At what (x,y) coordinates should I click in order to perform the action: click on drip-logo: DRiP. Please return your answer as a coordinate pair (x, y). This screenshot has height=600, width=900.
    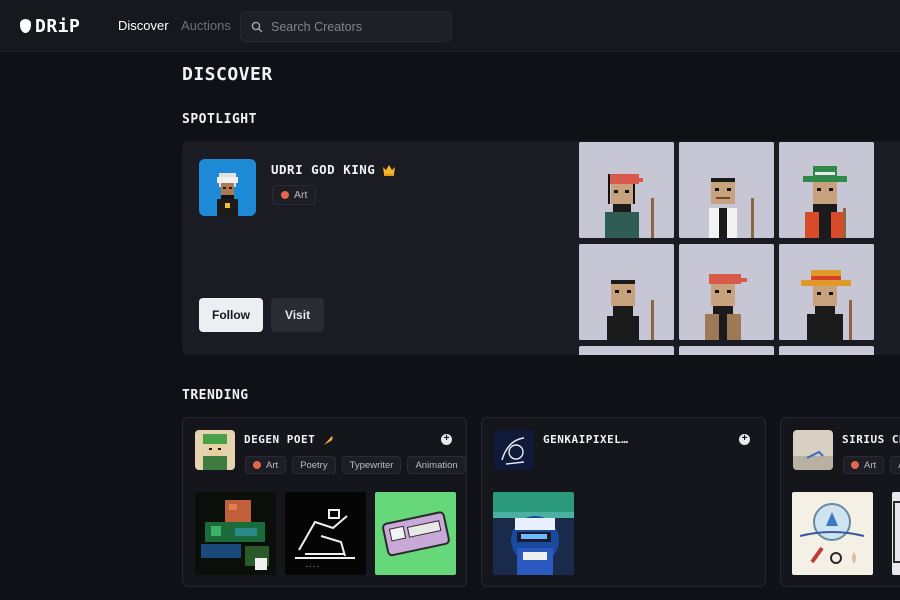
    Looking at the image, I should click on (50, 26).